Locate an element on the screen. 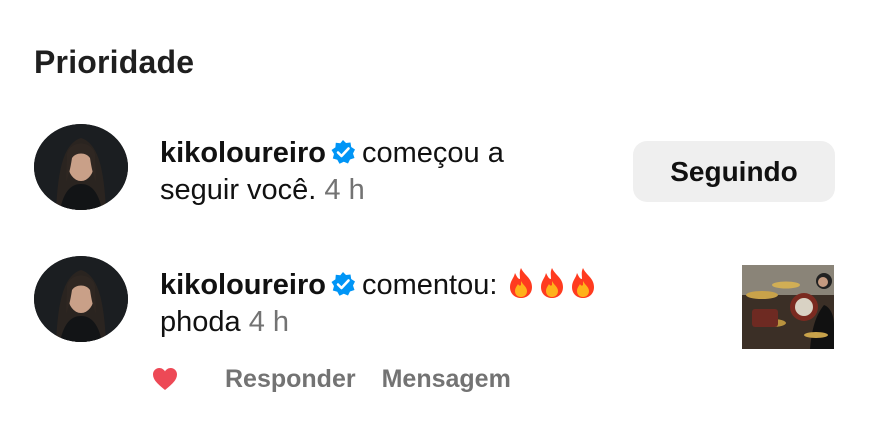 The image size is (869, 425). heart-icon is located at coordinates (165, 379).